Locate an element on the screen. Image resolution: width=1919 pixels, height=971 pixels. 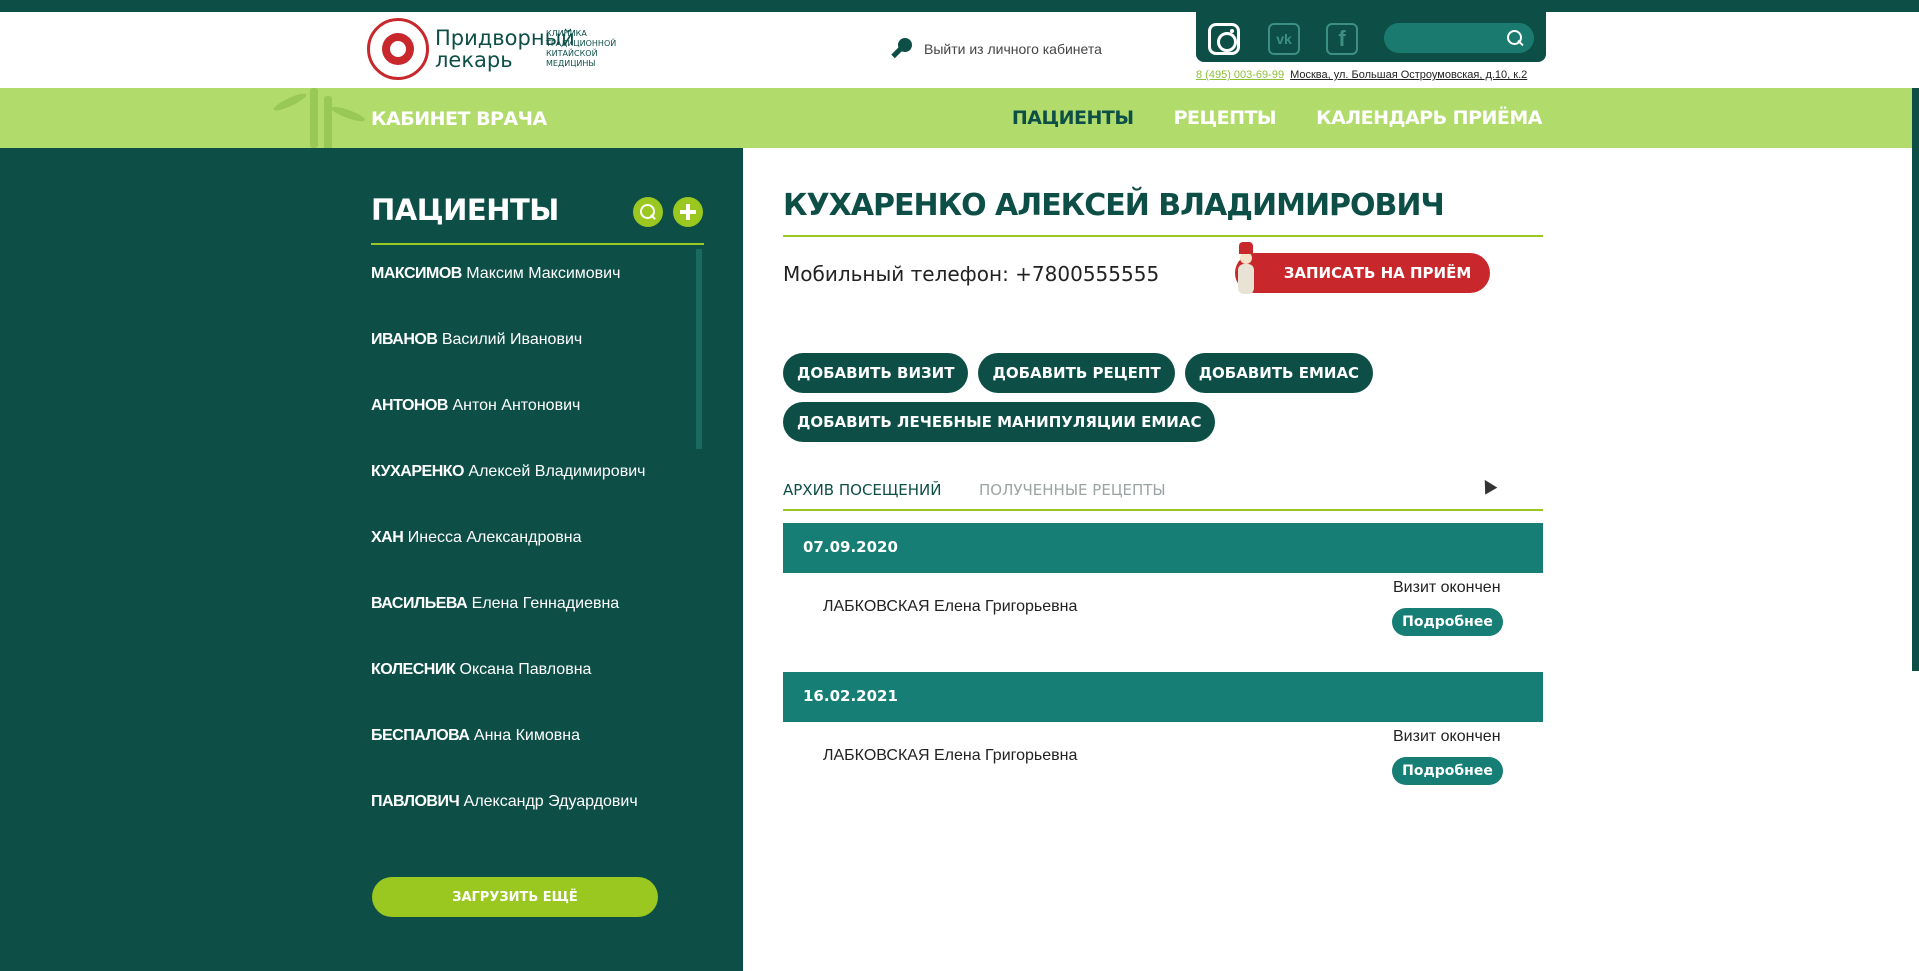
add-recipe-button: ДОБАВИТЬ РЕЦЕПТ is located at coordinates (1076, 373).